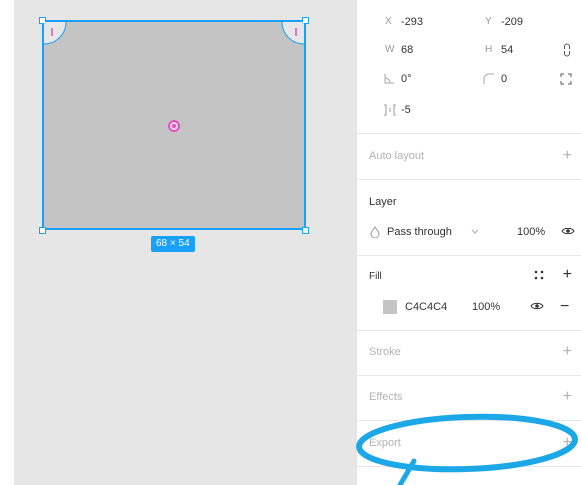  Describe the element at coordinates (566, 79) in the screenshot. I see `independent-corners-icon` at that location.